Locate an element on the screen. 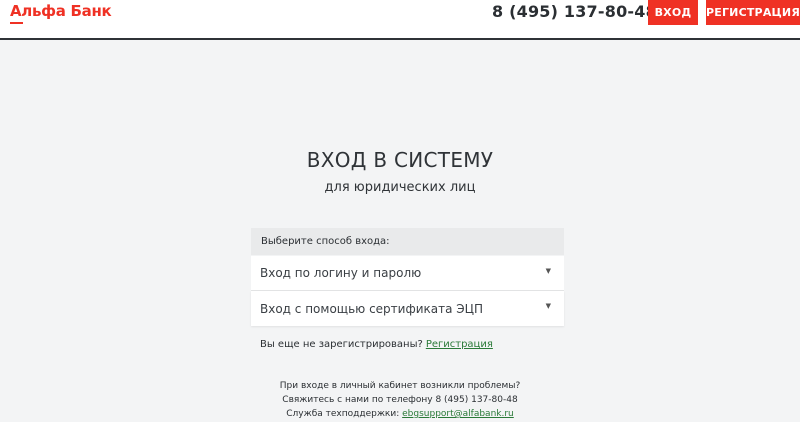 This screenshot has height=422, width=800. support-label: Служба техподдержки: is located at coordinates (343, 414).